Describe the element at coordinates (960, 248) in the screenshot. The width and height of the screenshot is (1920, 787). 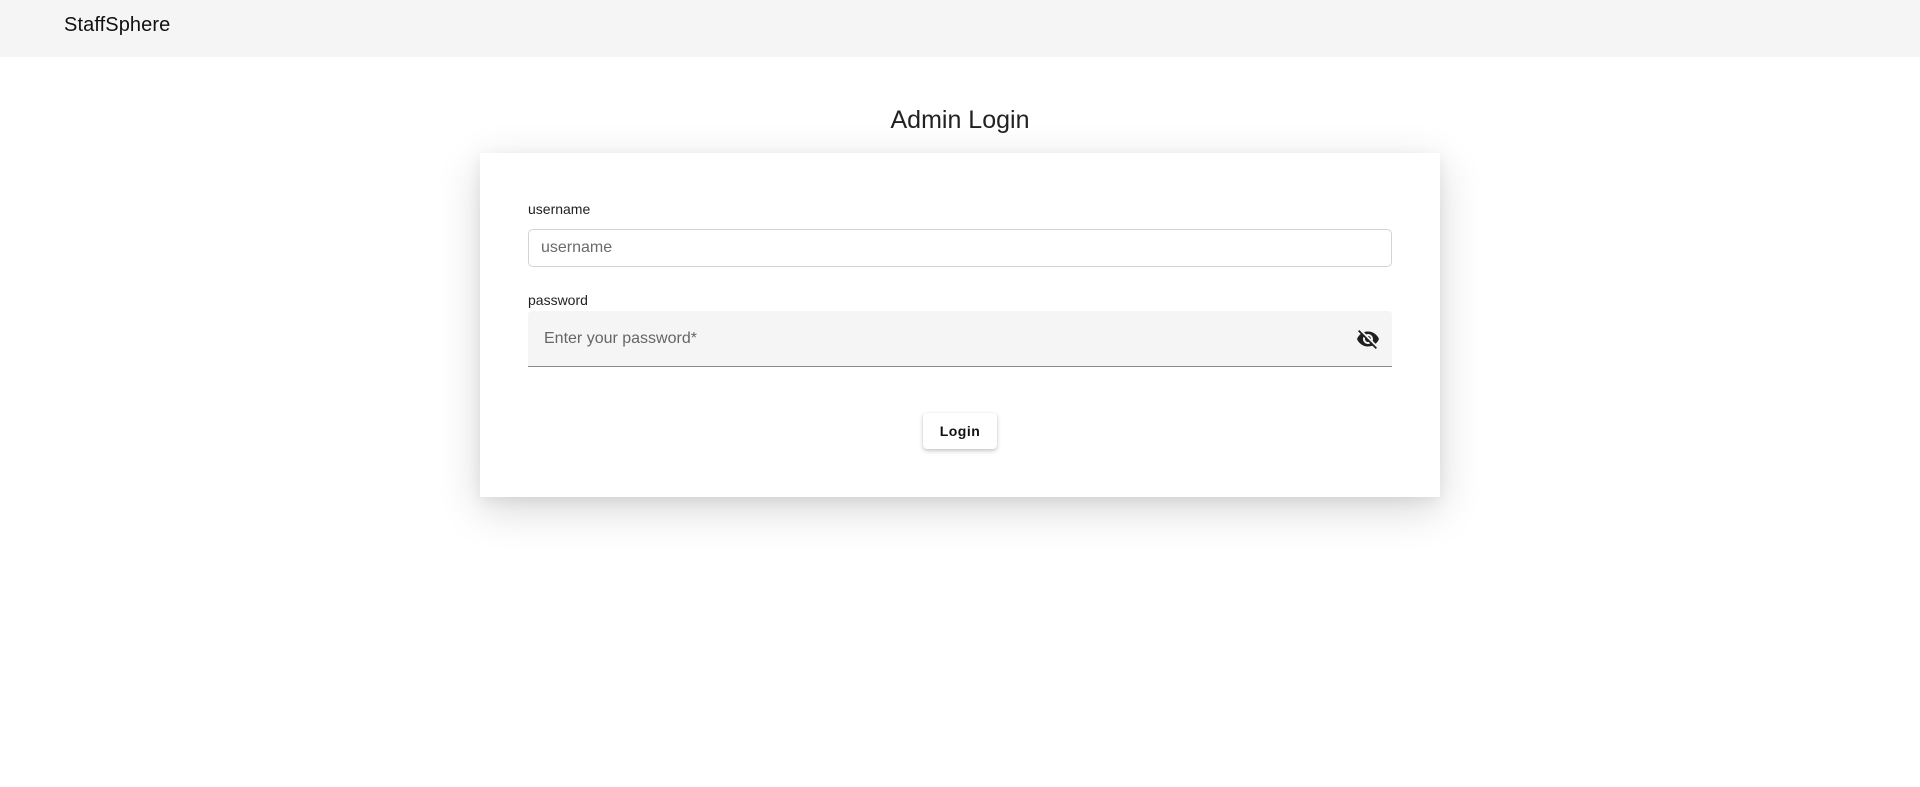
I see `username-input` at that location.